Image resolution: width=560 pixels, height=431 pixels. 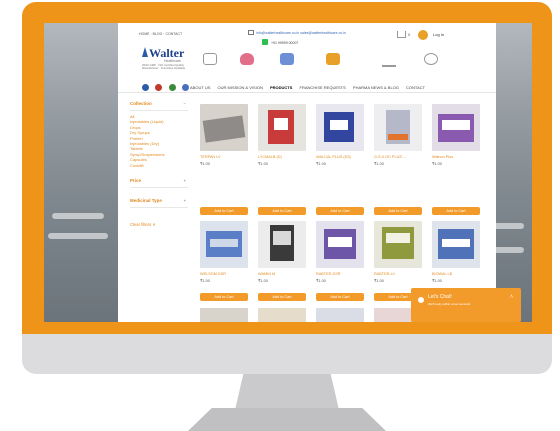 I want to click on chat-title: Let's Chat!, so click(x=440, y=297).